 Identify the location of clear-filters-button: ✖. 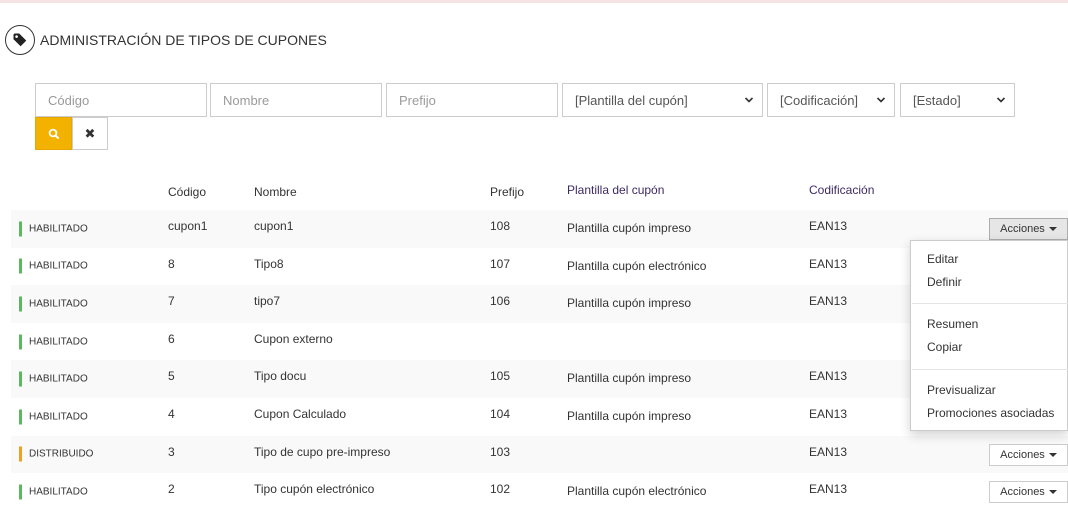
(90, 133).